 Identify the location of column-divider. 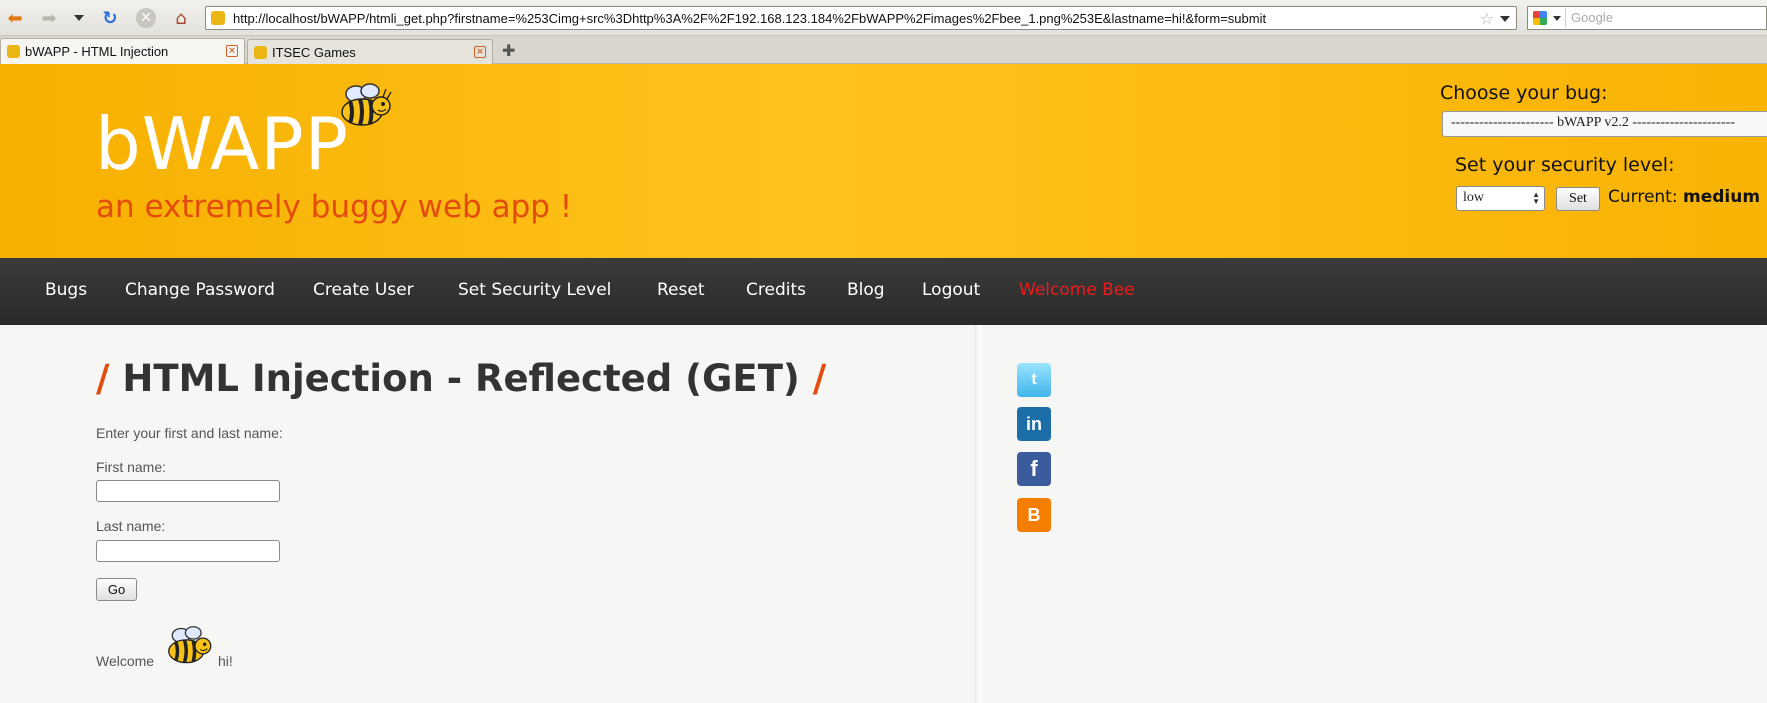
(978, 514).